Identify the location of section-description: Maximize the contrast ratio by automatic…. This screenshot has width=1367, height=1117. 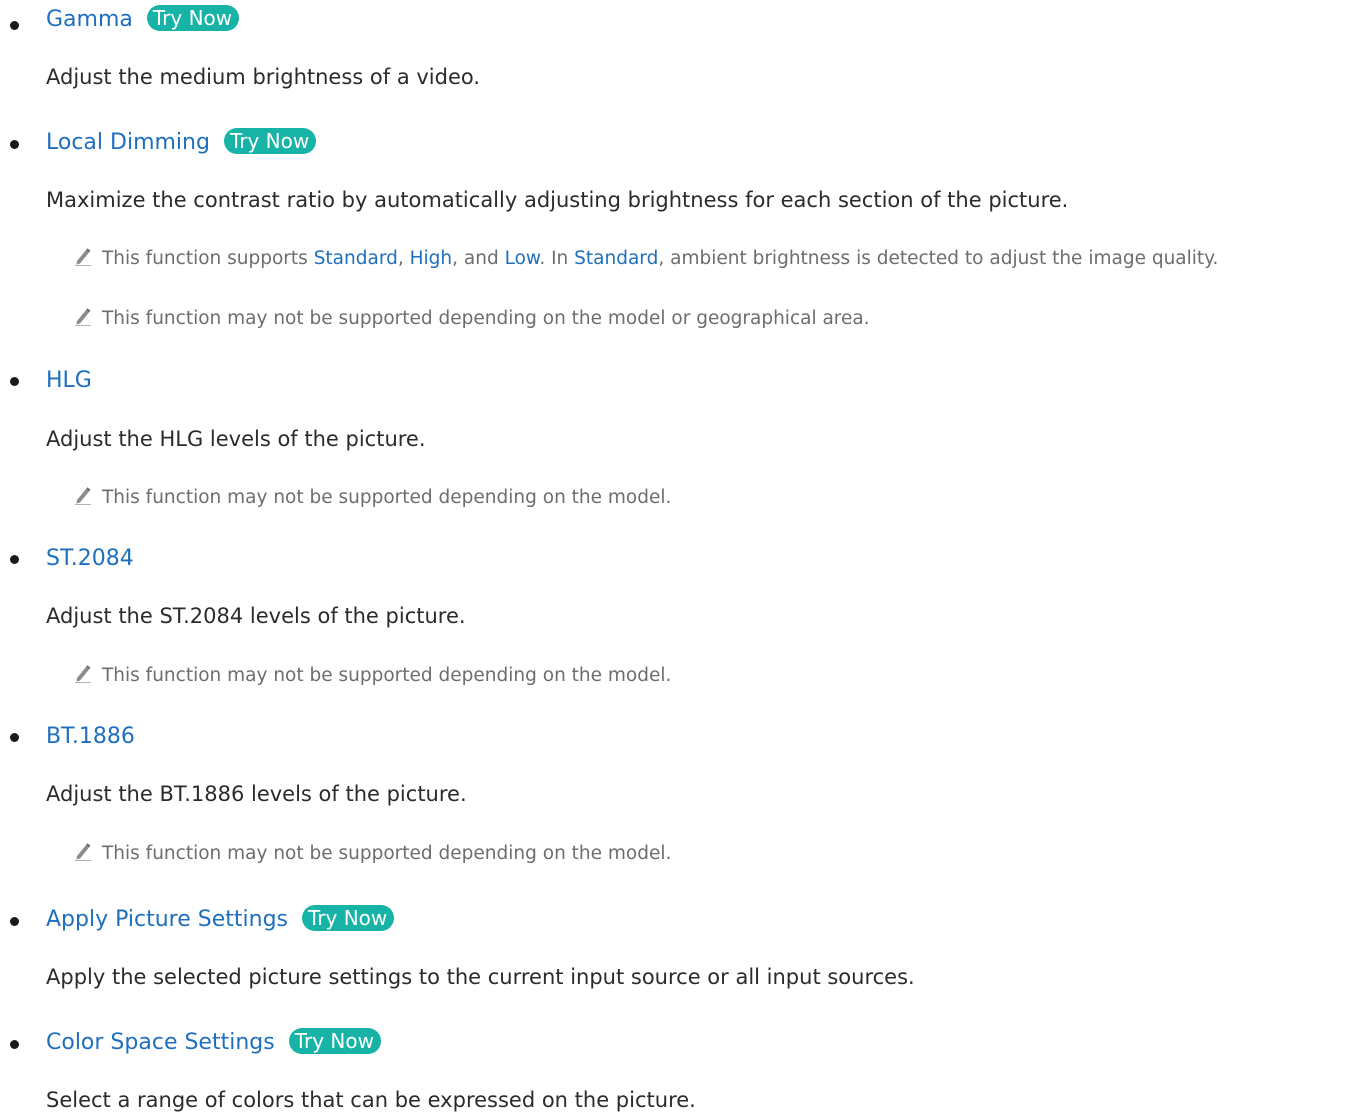
(557, 200).